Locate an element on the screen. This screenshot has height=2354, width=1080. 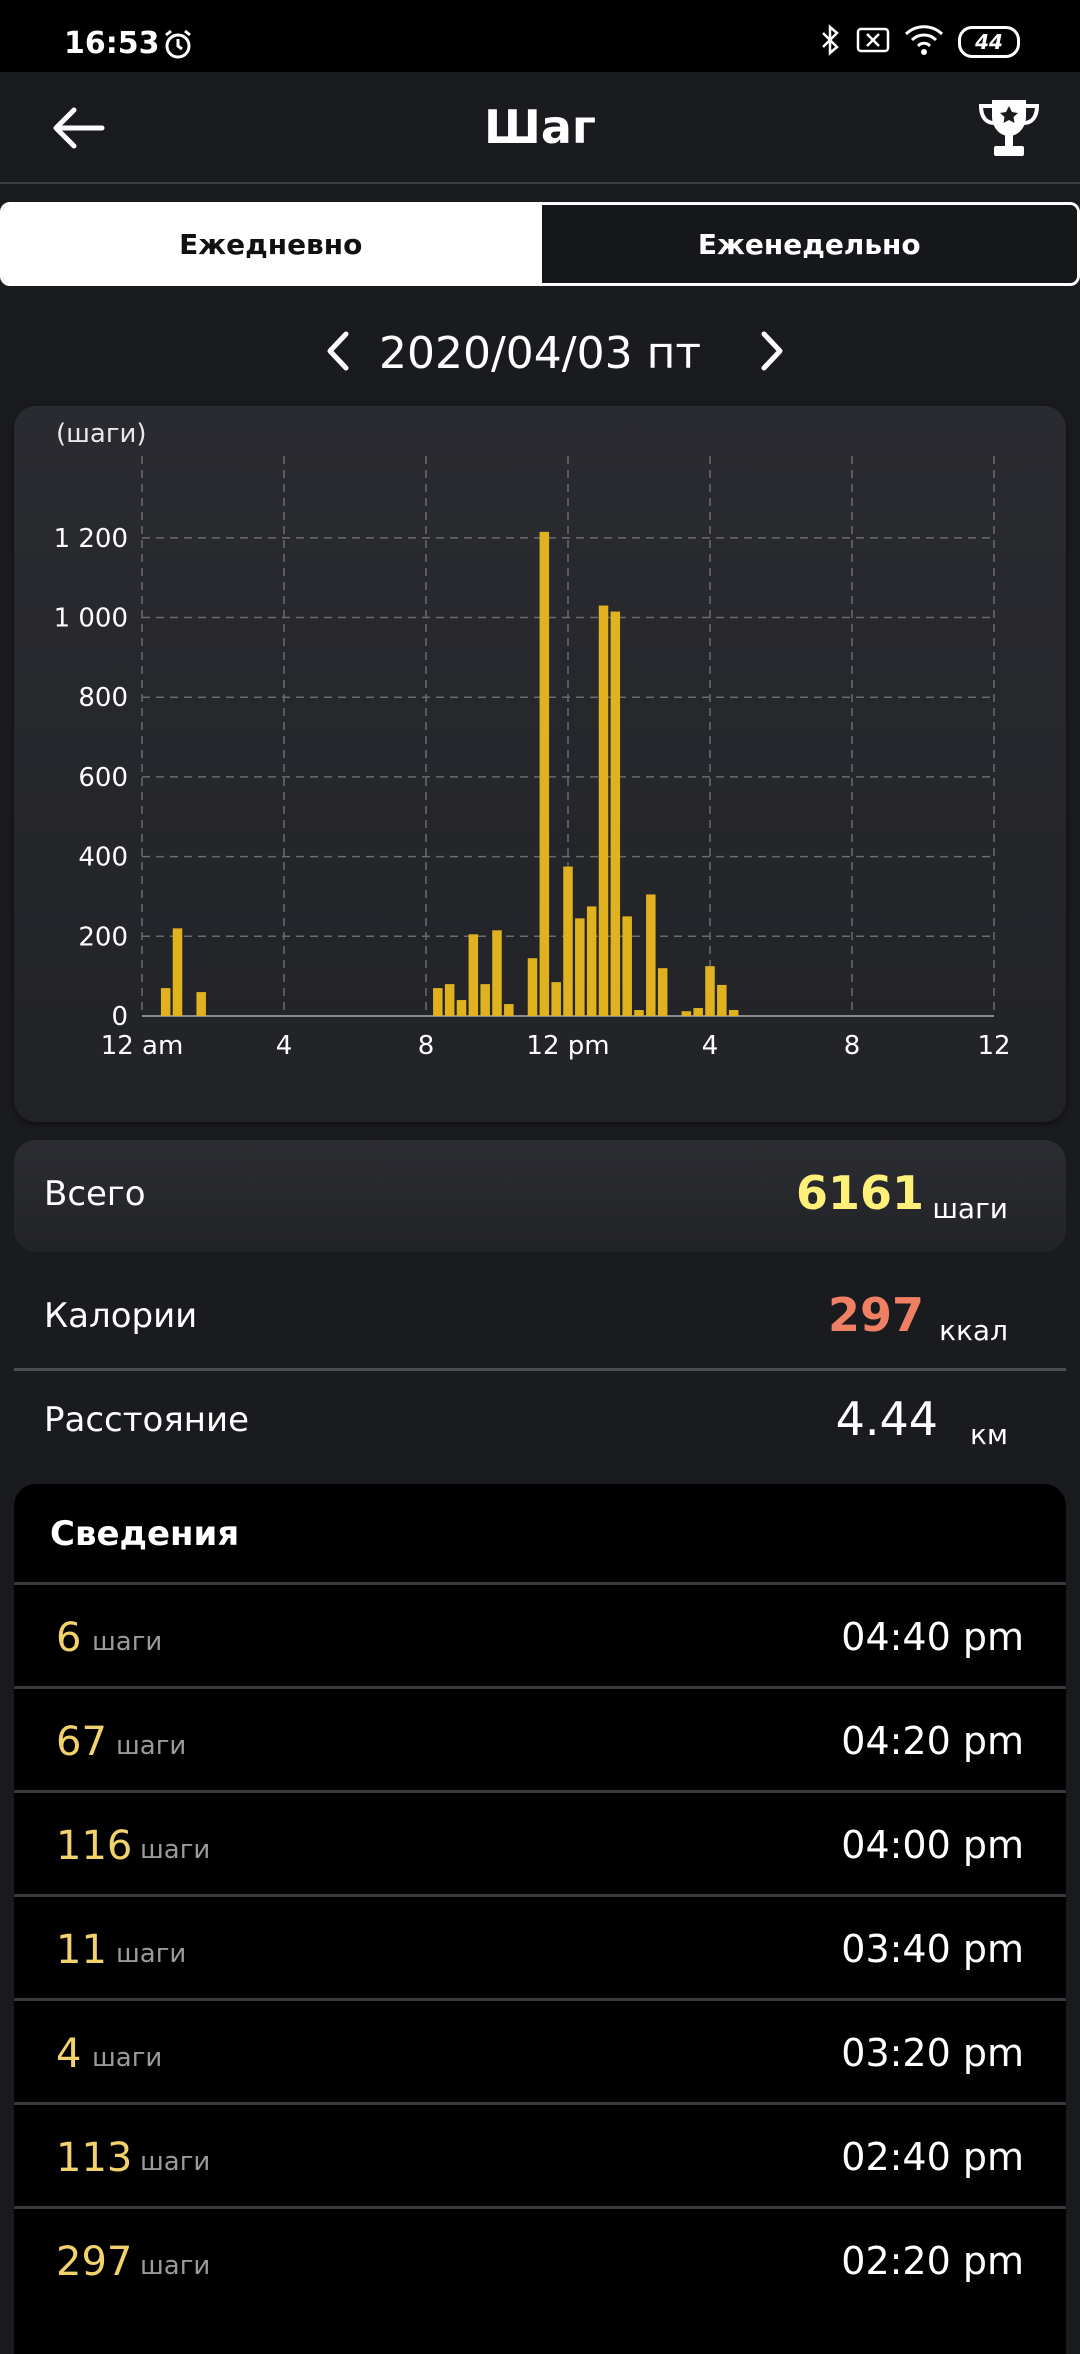
current-date: 2020/04/03 пт is located at coordinates (540, 353).